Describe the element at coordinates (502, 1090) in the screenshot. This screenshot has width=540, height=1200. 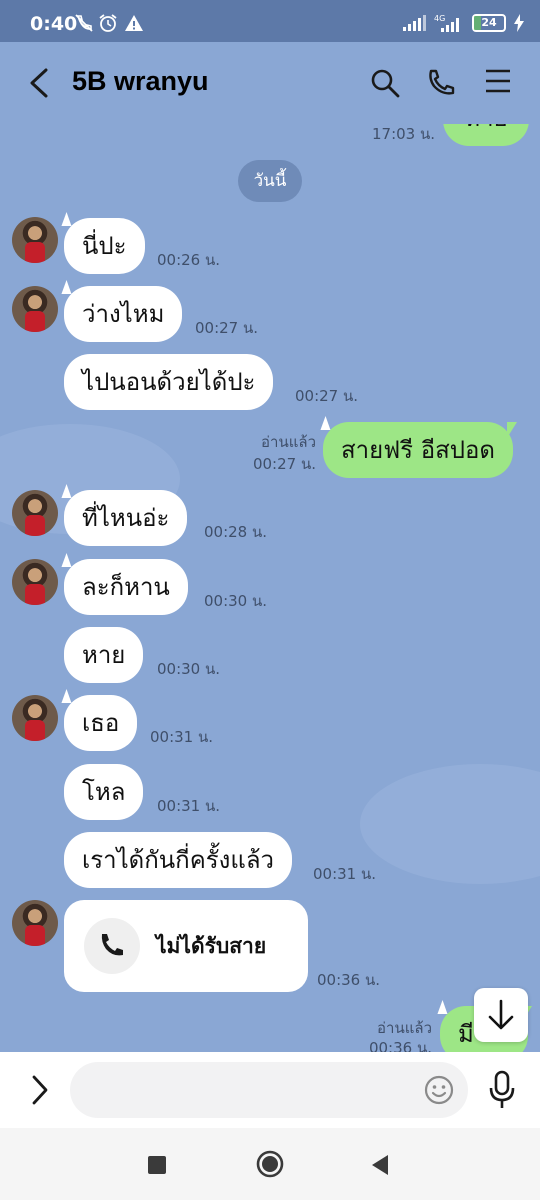
I see `microphone-icon` at that location.